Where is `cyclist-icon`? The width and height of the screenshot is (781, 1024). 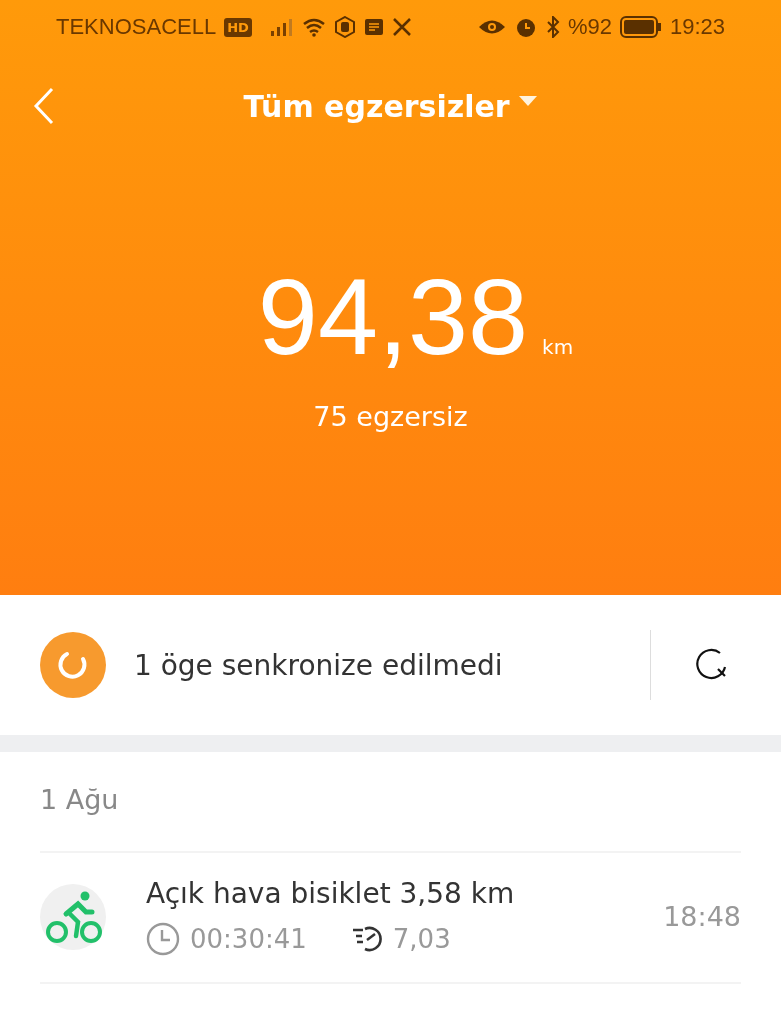
cyclist-icon is located at coordinates (73, 916).